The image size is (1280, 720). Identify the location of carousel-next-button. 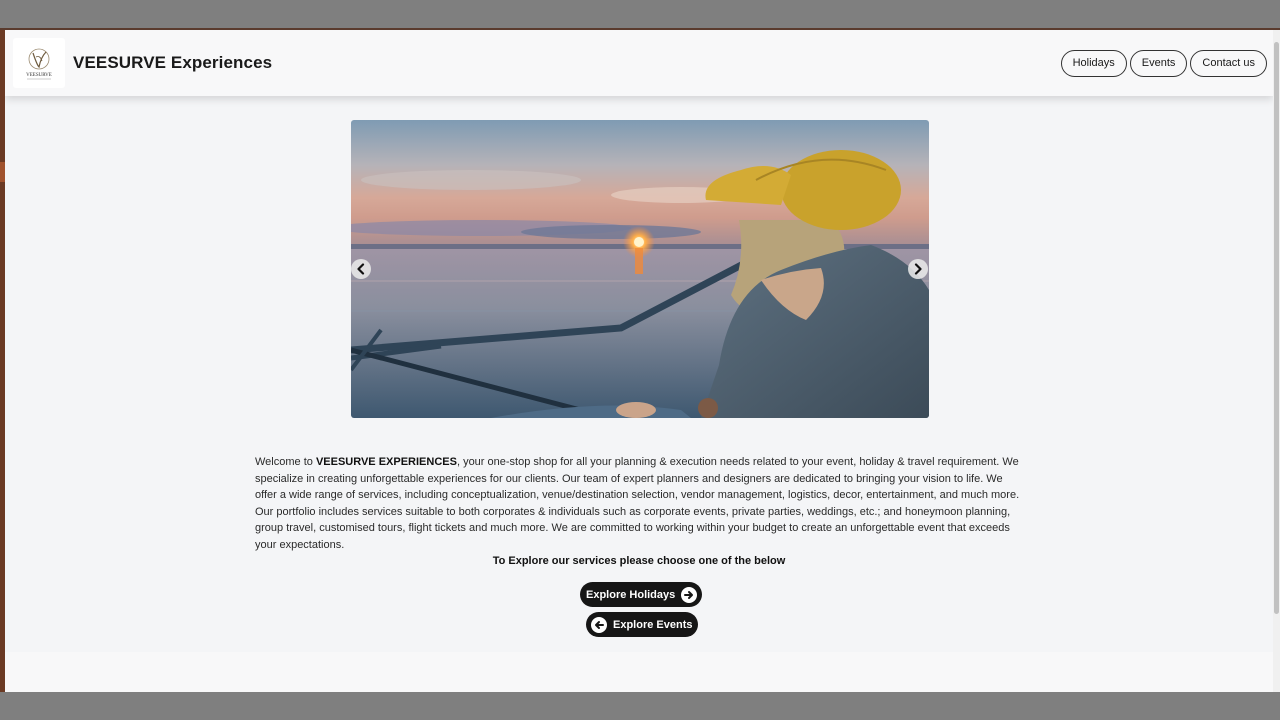
(918, 269).